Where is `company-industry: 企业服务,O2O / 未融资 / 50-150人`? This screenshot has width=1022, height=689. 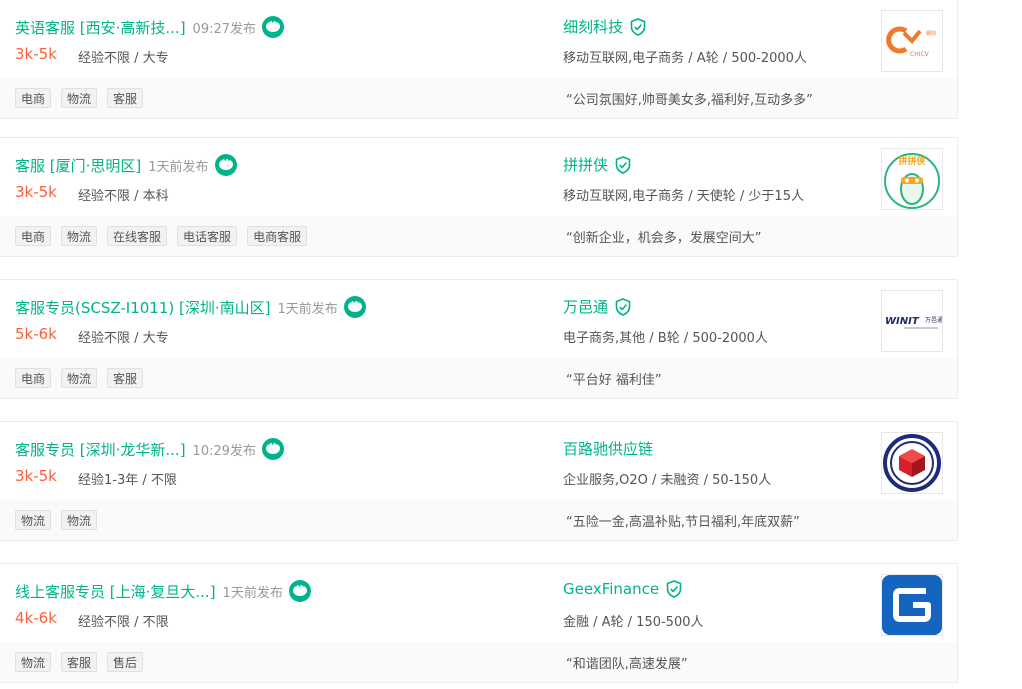 company-industry: 企业服务,O2O / 未融资 / 50-150人 is located at coordinates (667, 480).